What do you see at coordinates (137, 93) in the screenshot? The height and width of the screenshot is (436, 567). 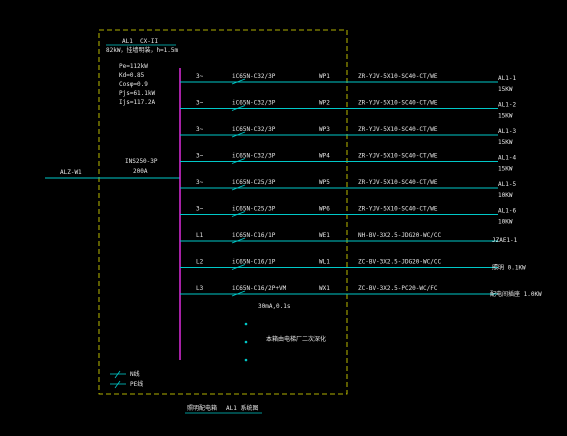 I see `param-pjs: Pjs=61.1kW` at bounding box center [137, 93].